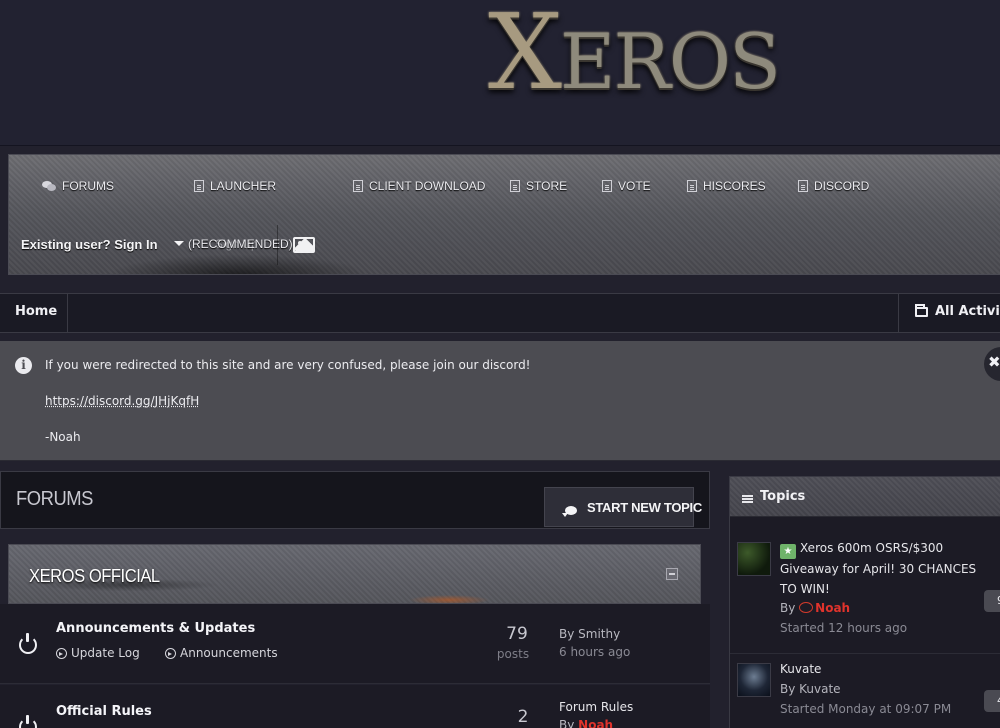  What do you see at coordinates (844, 628) in the screenshot?
I see `topic-started: Started 12 hours ago` at bounding box center [844, 628].